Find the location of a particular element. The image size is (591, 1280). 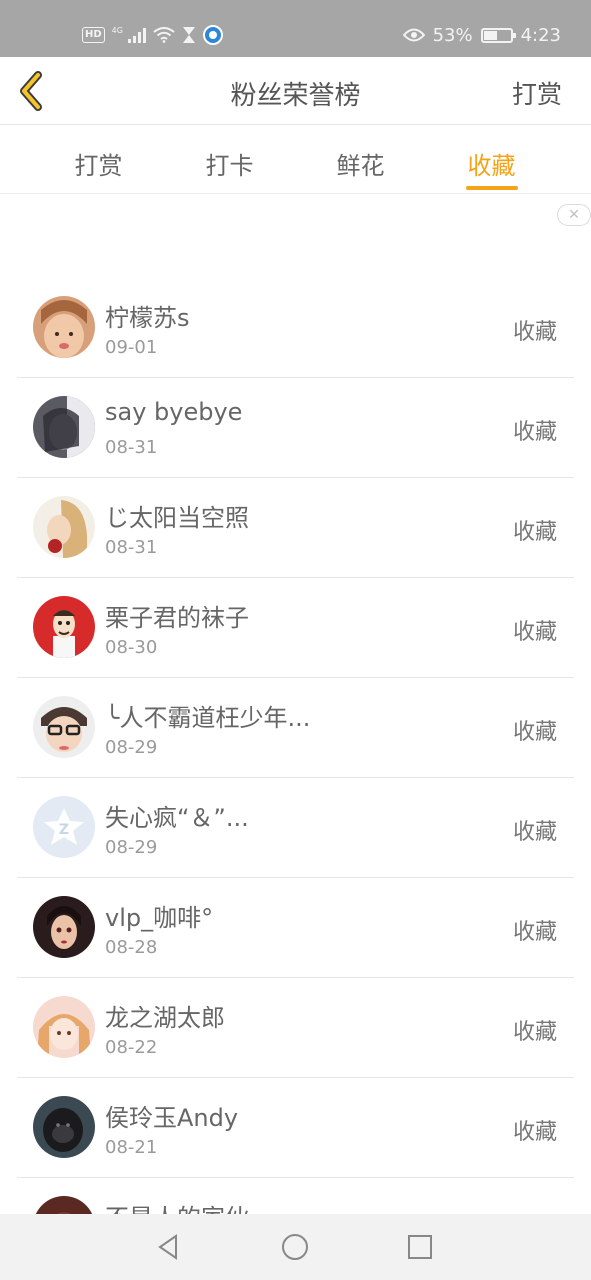

list-item: 侯玲玉Andy 08-21 收藏 is located at coordinates (295, 1128).